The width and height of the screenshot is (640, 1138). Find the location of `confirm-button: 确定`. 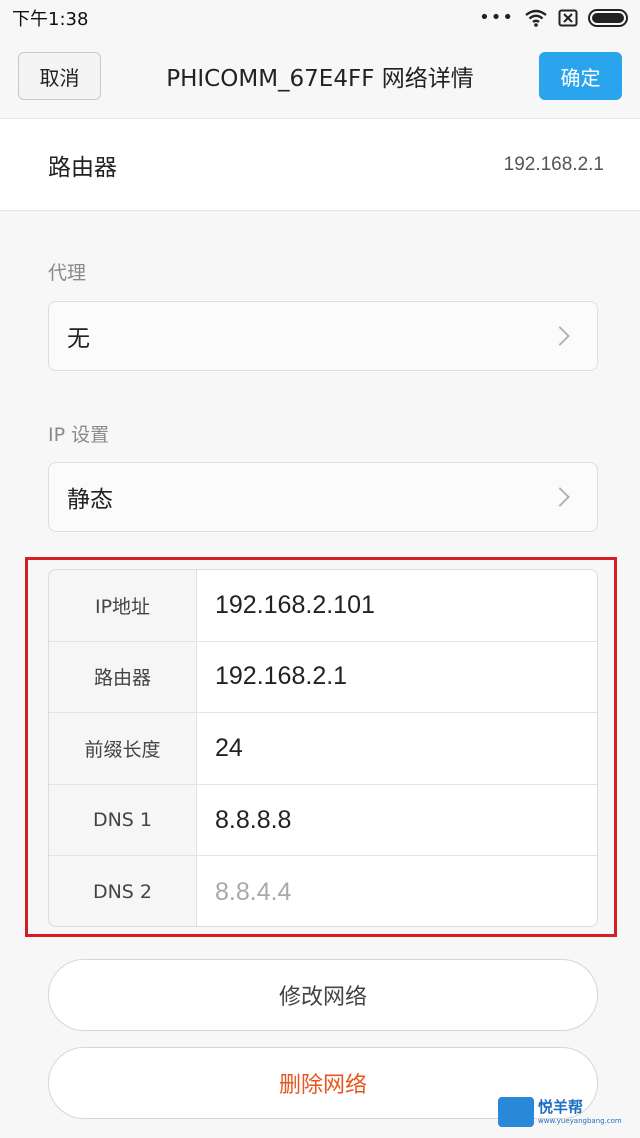

confirm-button: 确定 is located at coordinates (580, 76).